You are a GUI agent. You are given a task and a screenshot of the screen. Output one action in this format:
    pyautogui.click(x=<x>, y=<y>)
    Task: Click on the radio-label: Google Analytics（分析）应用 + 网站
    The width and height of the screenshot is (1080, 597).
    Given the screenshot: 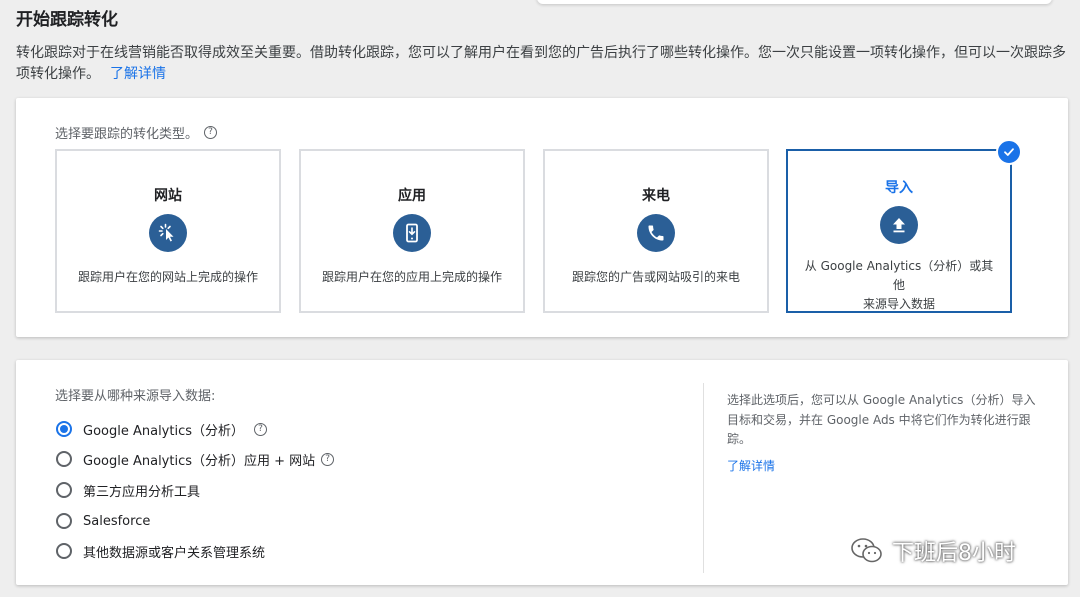 What is the action you would take?
    pyautogui.click(x=199, y=461)
    